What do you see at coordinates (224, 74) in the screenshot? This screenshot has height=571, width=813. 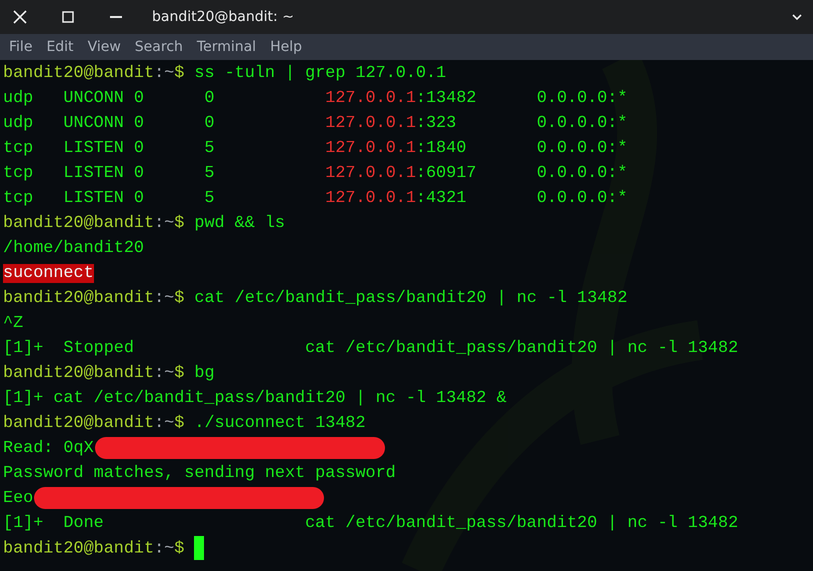 I see `terminal-line: bandit20@bandit:~$ ss -tuln | grep 127.0.0.1` at bounding box center [224, 74].